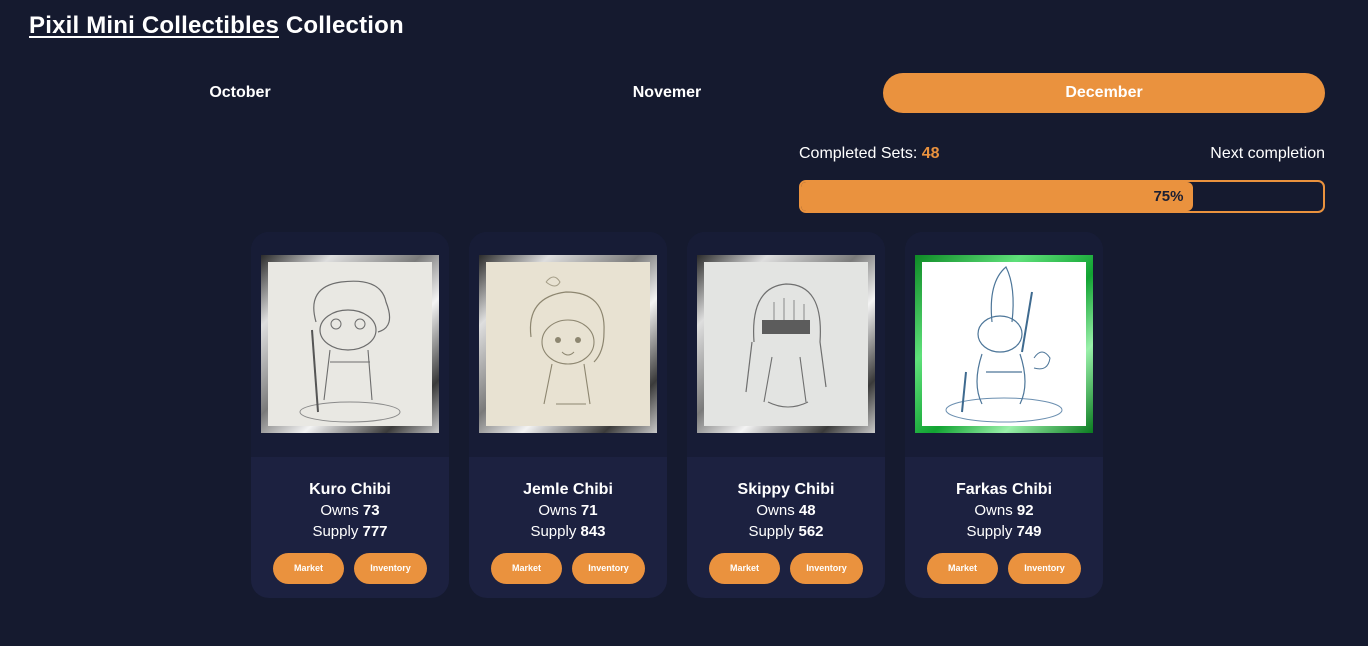  I want to click on completion-progress: Completed Sets: 48 Next completion 75%, so click(1062, 179).